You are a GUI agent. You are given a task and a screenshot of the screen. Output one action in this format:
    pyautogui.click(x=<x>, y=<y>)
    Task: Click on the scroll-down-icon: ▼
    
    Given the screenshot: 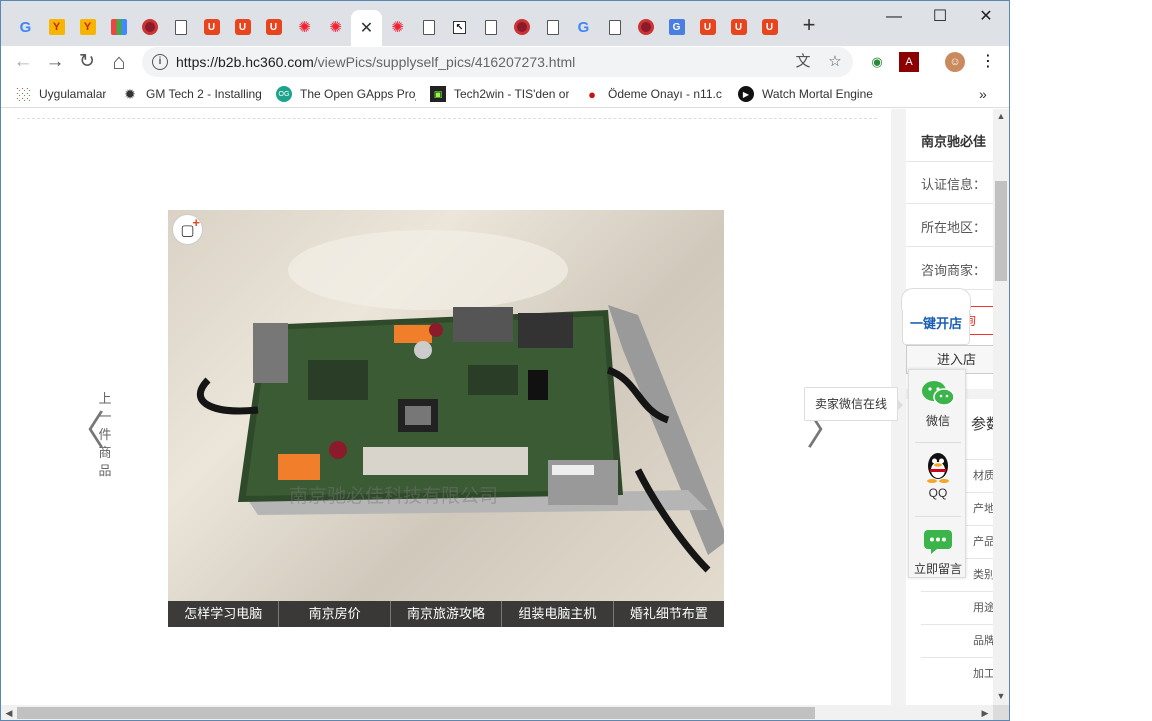 What is the action you would take?
    pyautogui.click(x=1001, y=696)
    